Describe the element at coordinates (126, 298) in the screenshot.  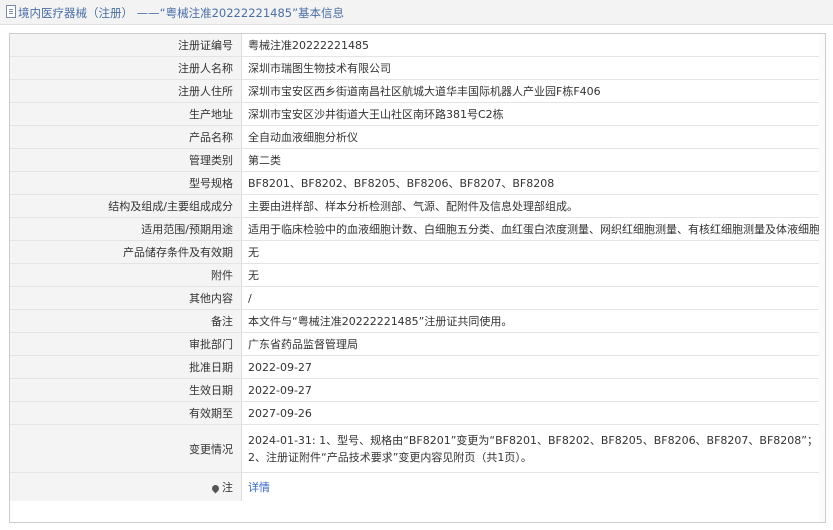
I see `row-label: 其他内容` at that location.